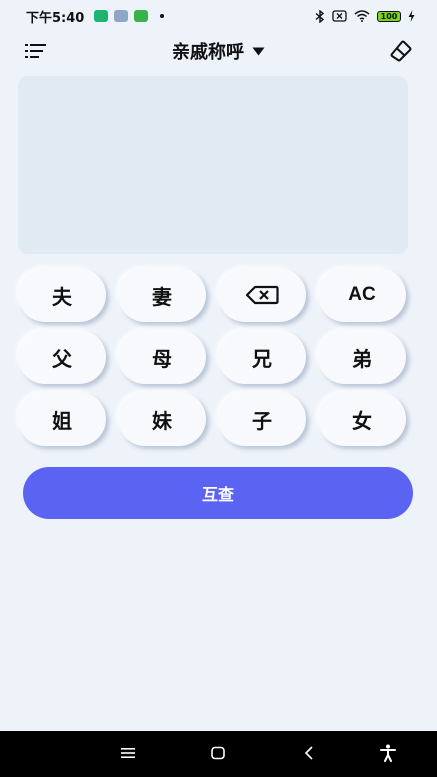 Image resolution: width=437 pixels, height=777 pixels. I want to click on key-elder-sister: 姐, so click(62, 419).